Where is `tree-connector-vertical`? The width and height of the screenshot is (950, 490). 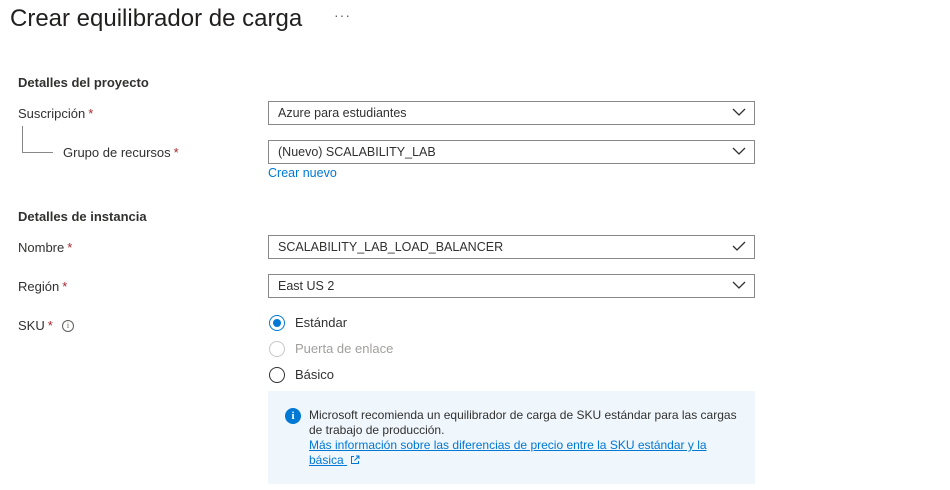
tree-connector-vertical is located at coordinates (22, 139).